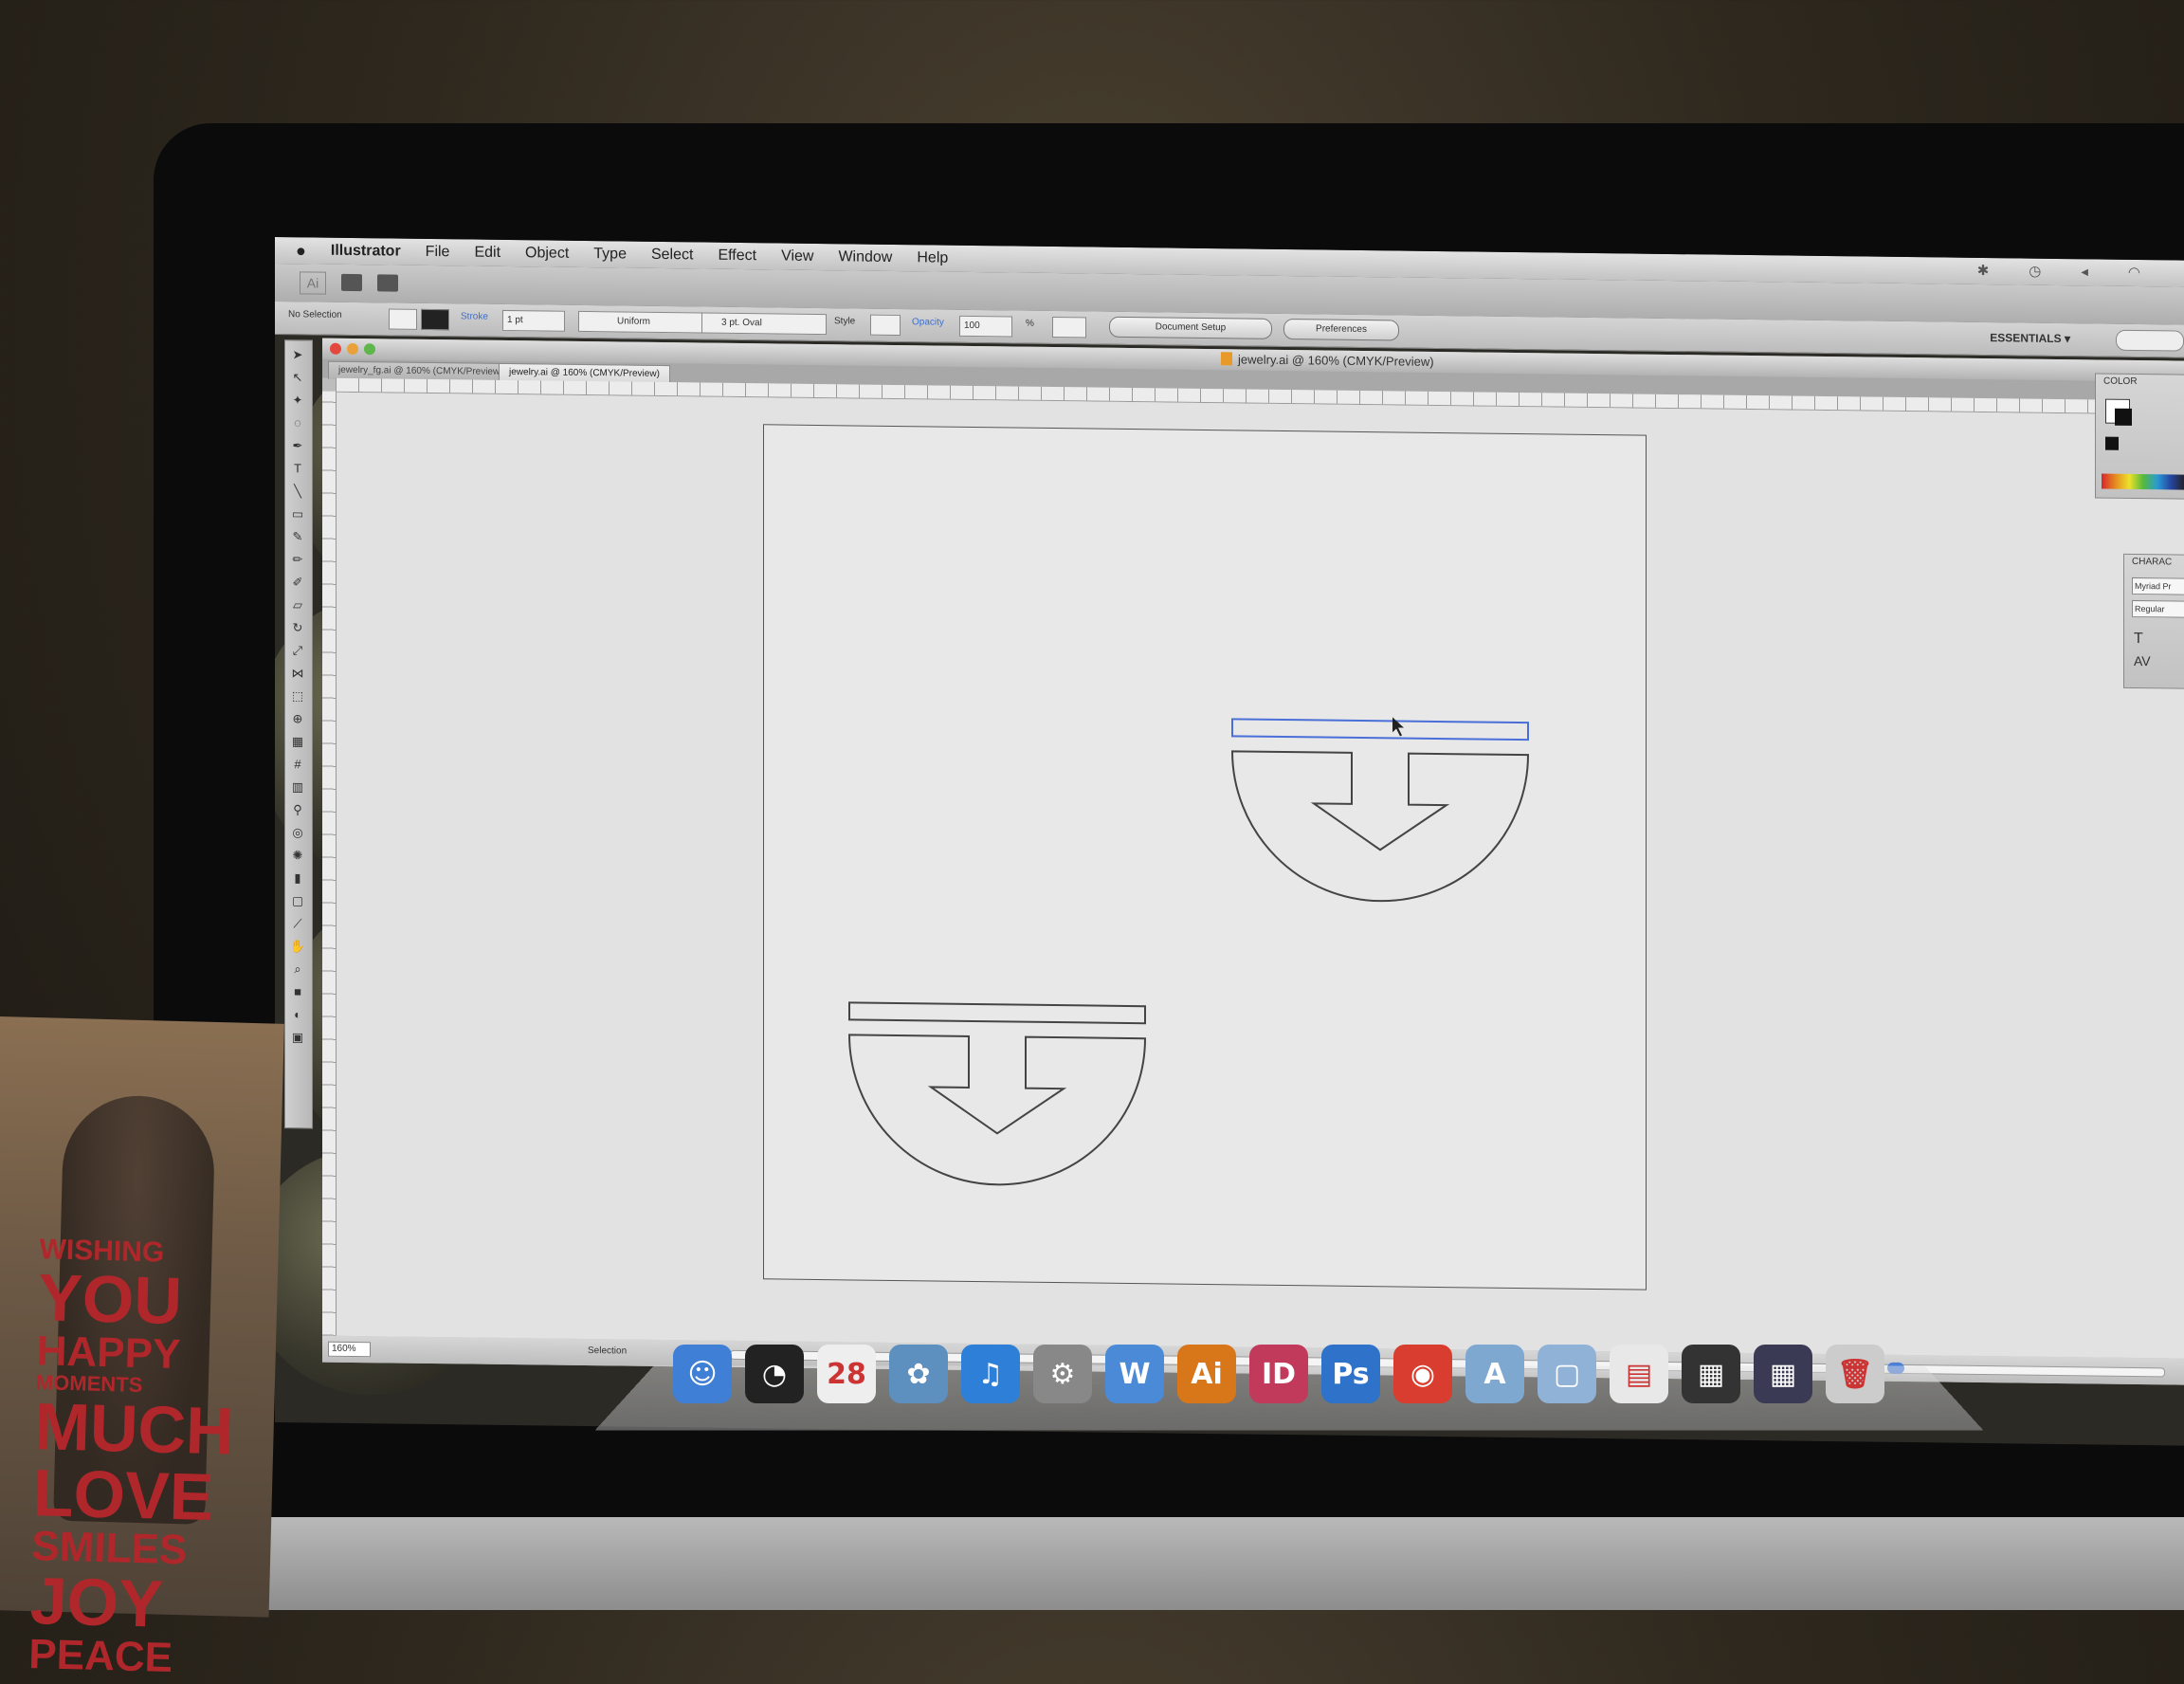 The height and width of the screenshot is (1684, 2184). I want to click on slice-tool-icon: ⟋, so click(297, 923).